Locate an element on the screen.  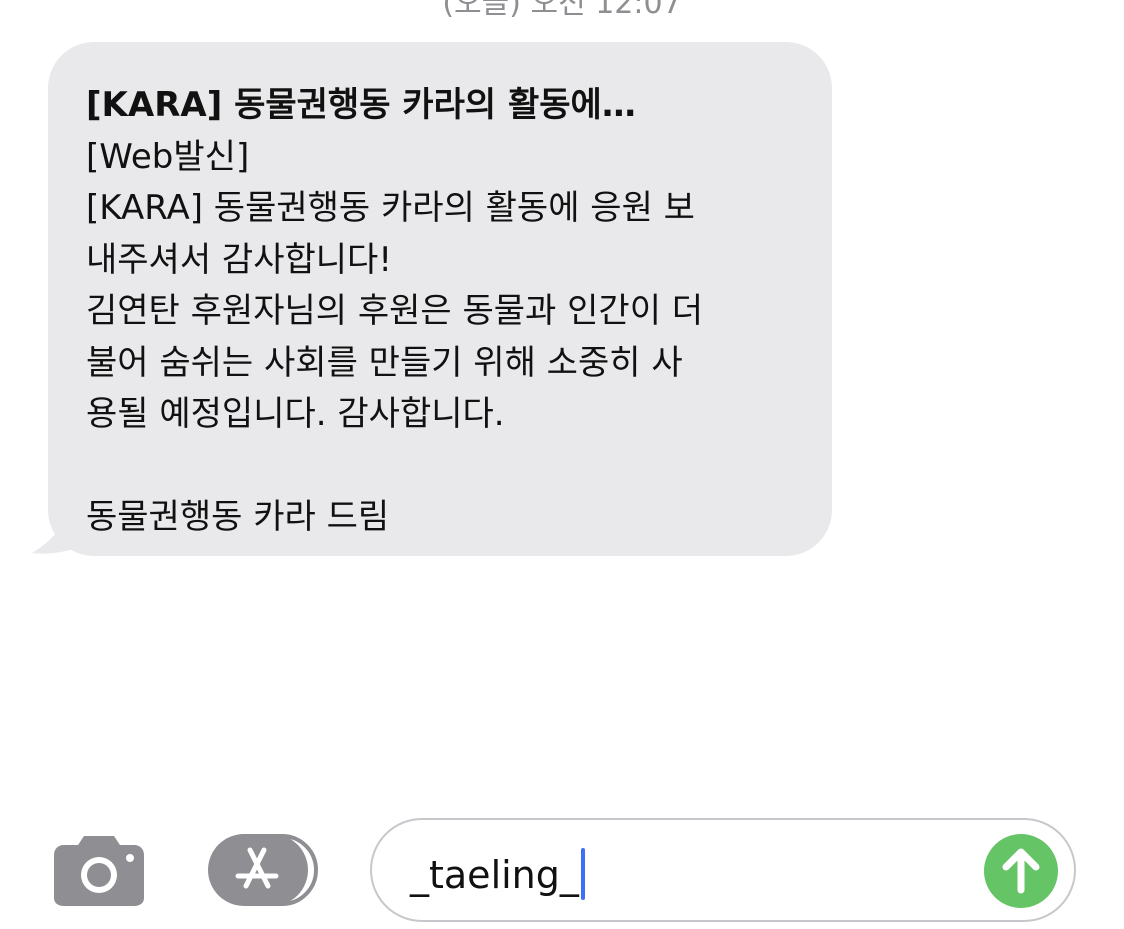
message-line: 내주셔서 감사합니다! is located at coordinates (239, 259).